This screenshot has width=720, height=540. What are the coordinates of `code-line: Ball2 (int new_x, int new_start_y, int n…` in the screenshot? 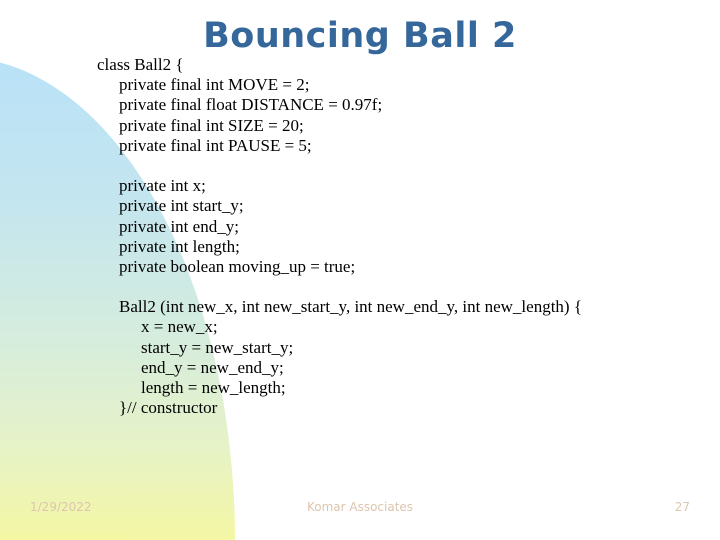 It's located at (350, 307).